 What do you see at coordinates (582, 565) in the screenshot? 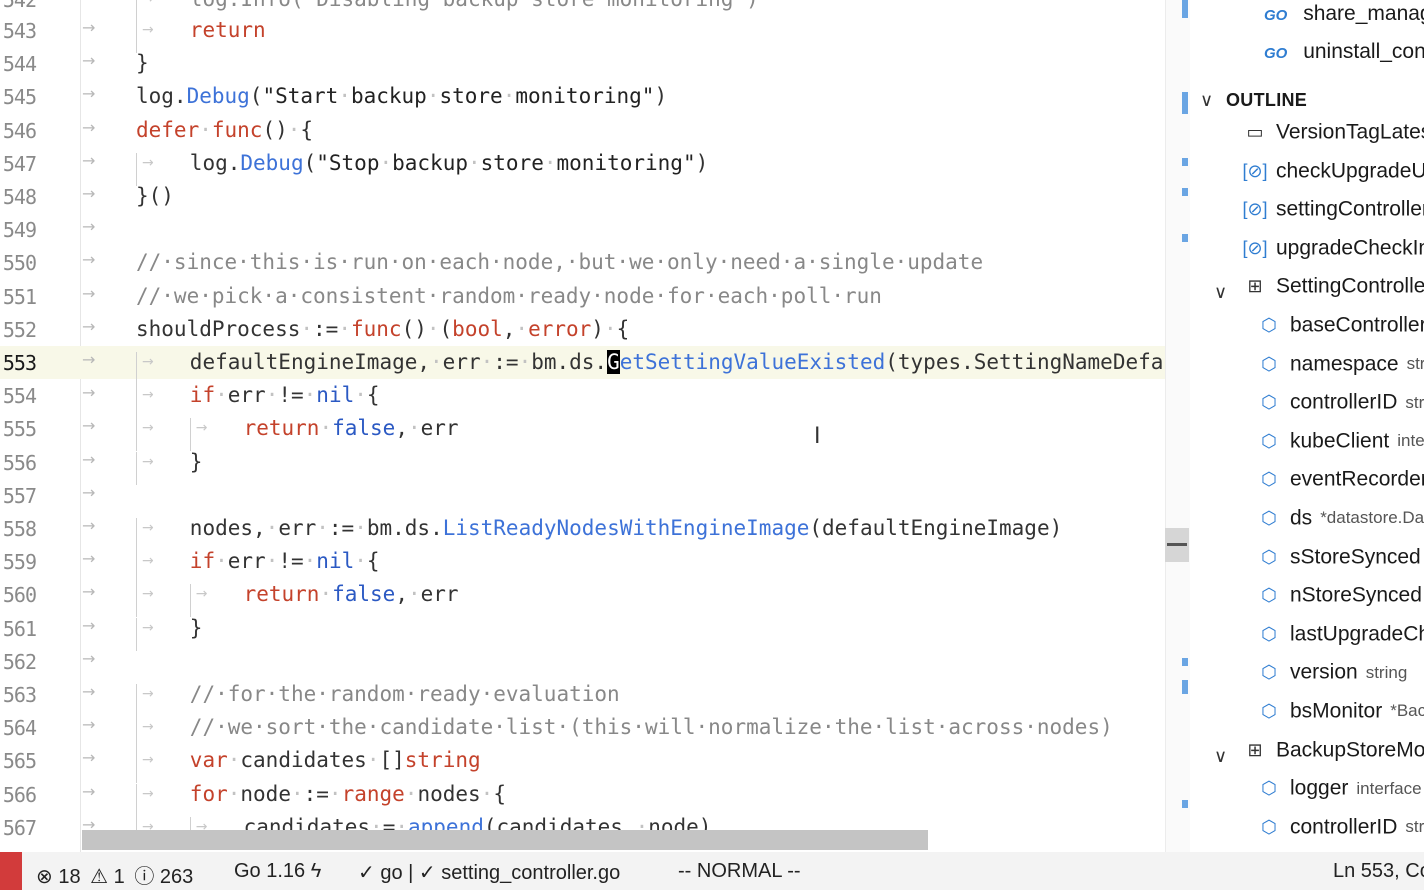
I see `code-line: 559 → if·err·!=·nil·{` at bounding box center [582, 565].